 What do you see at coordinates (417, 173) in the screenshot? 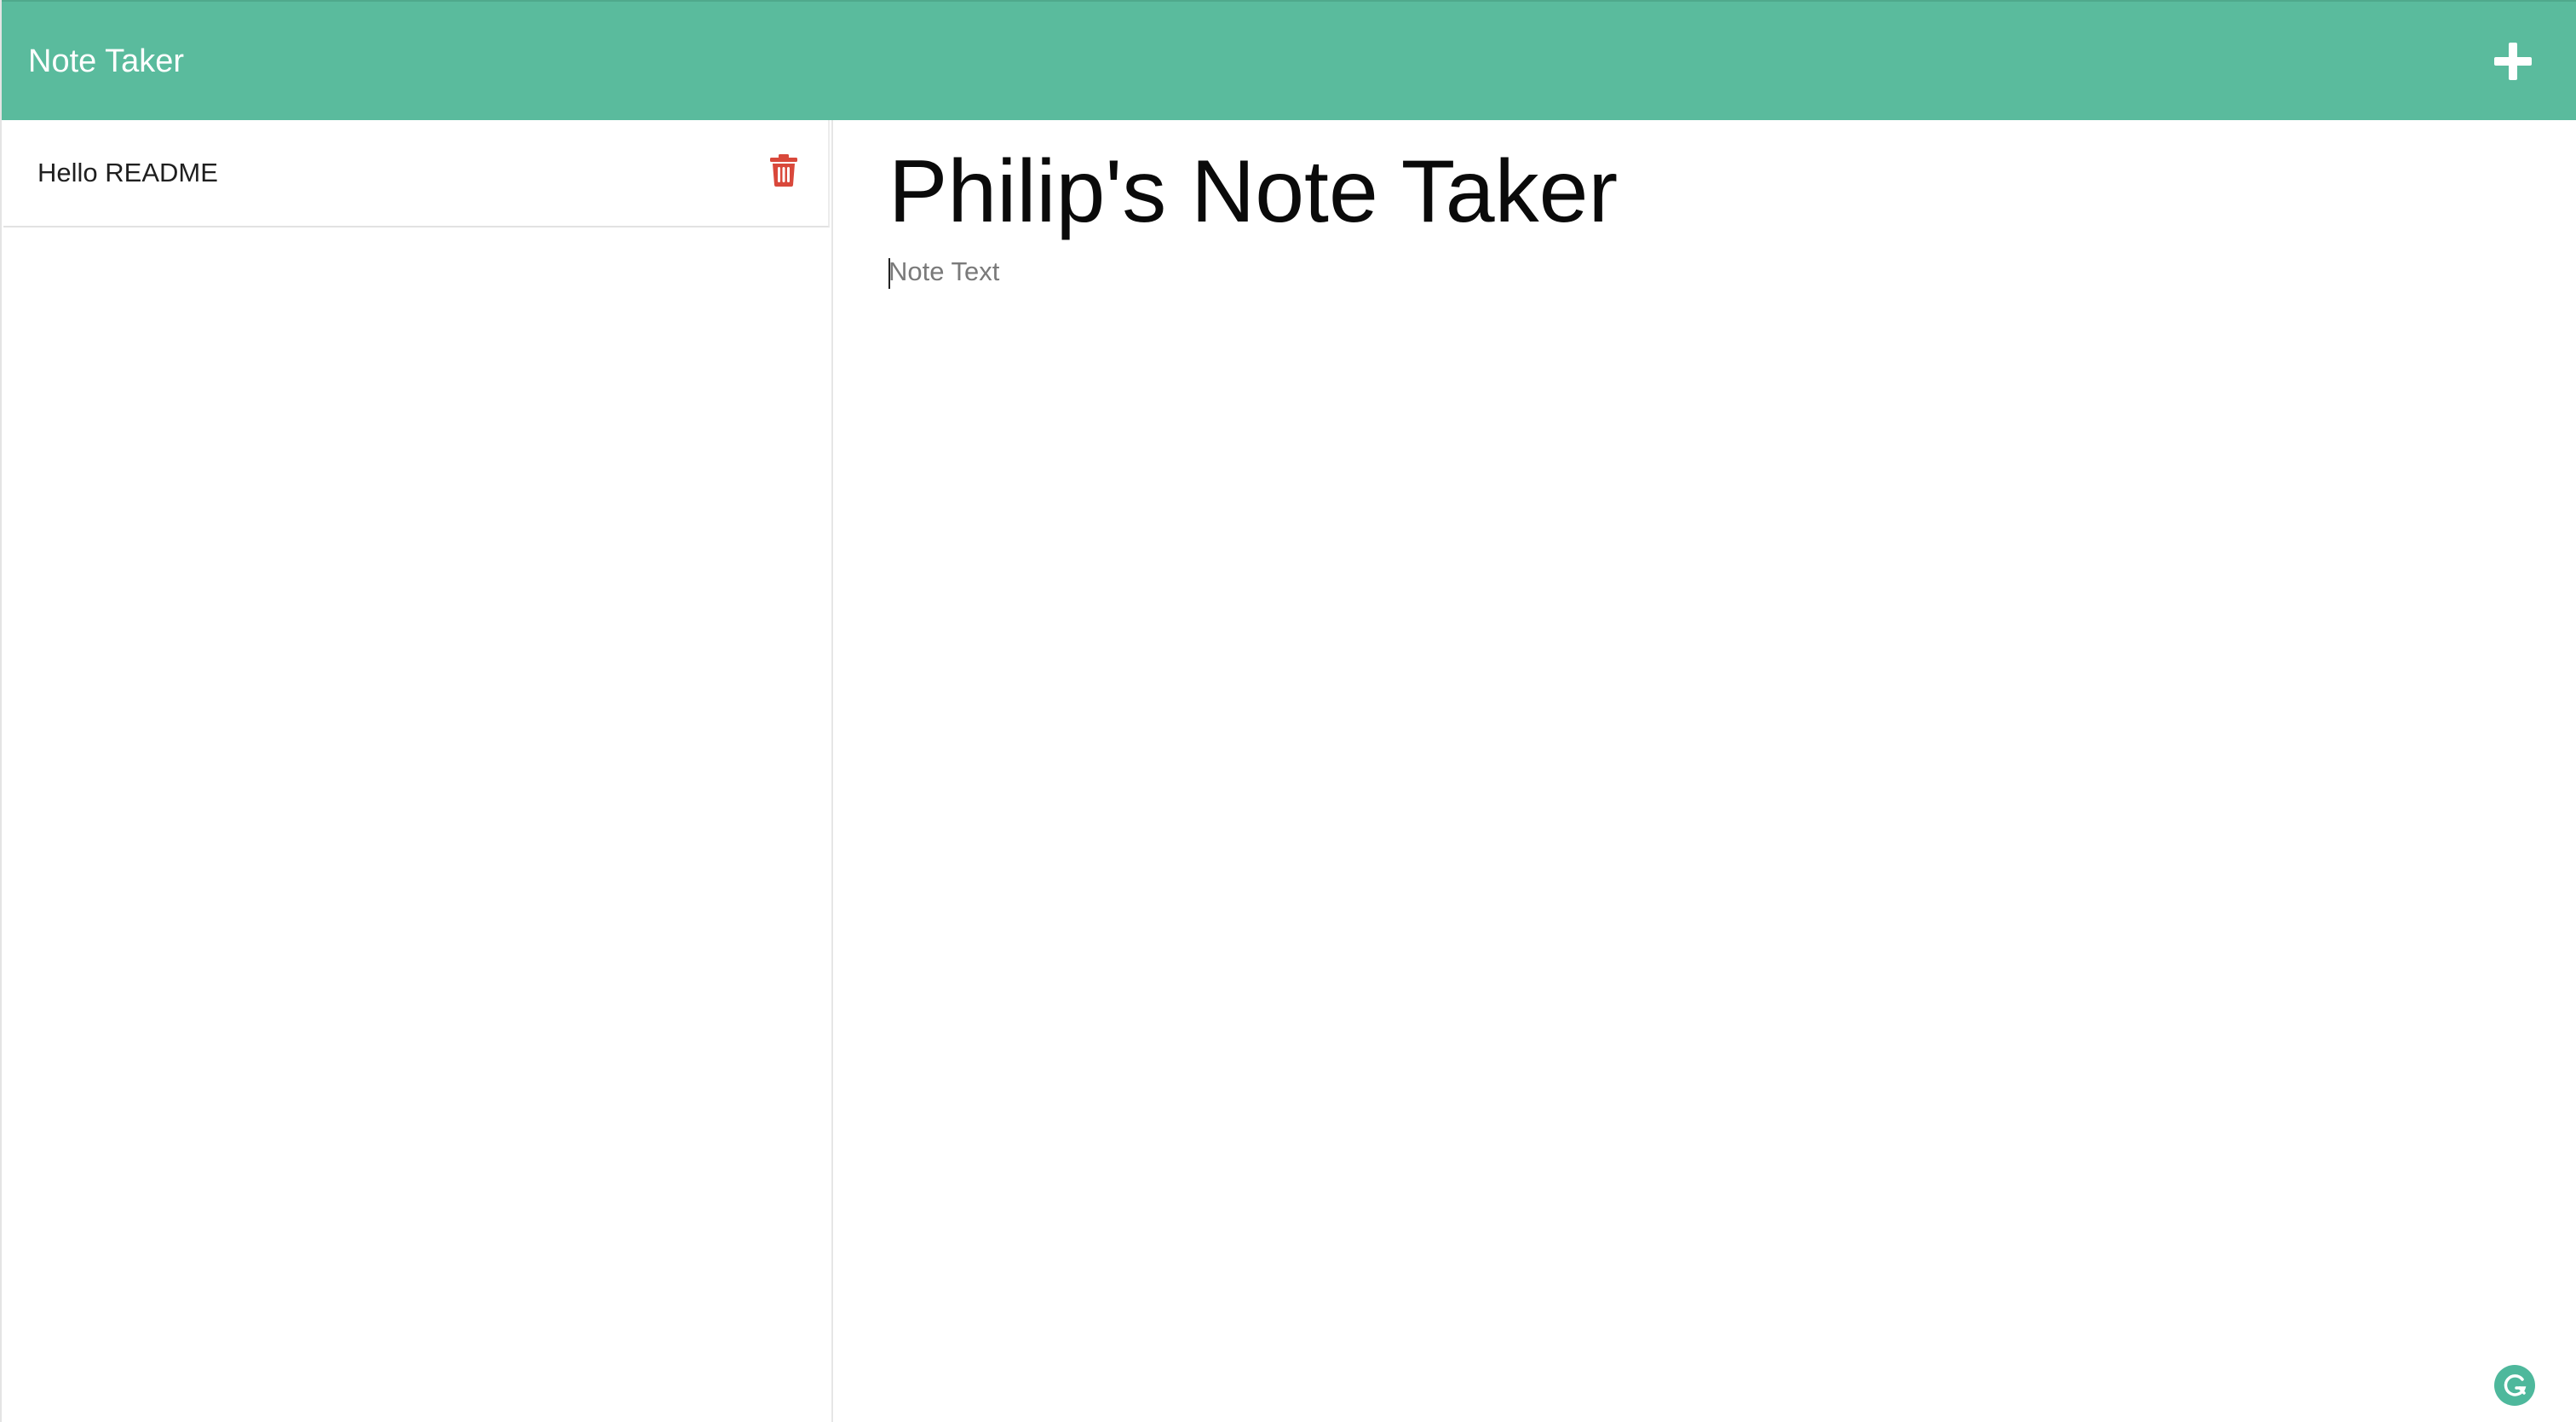
I see `list-item: Hello README` at bounding box center [417, 173].